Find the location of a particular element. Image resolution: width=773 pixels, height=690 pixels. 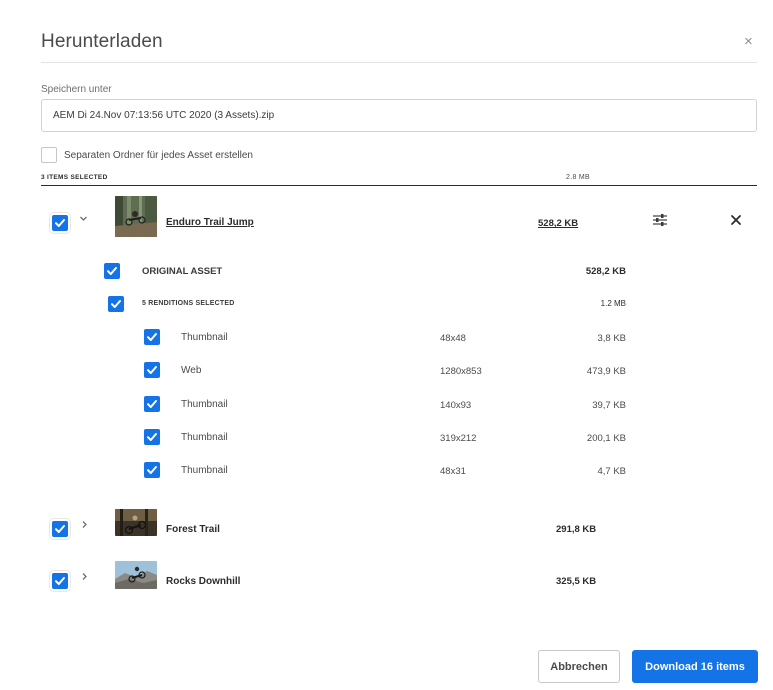

asset-thumbnail-rocks-downhill is located at coordinates (136, 575).